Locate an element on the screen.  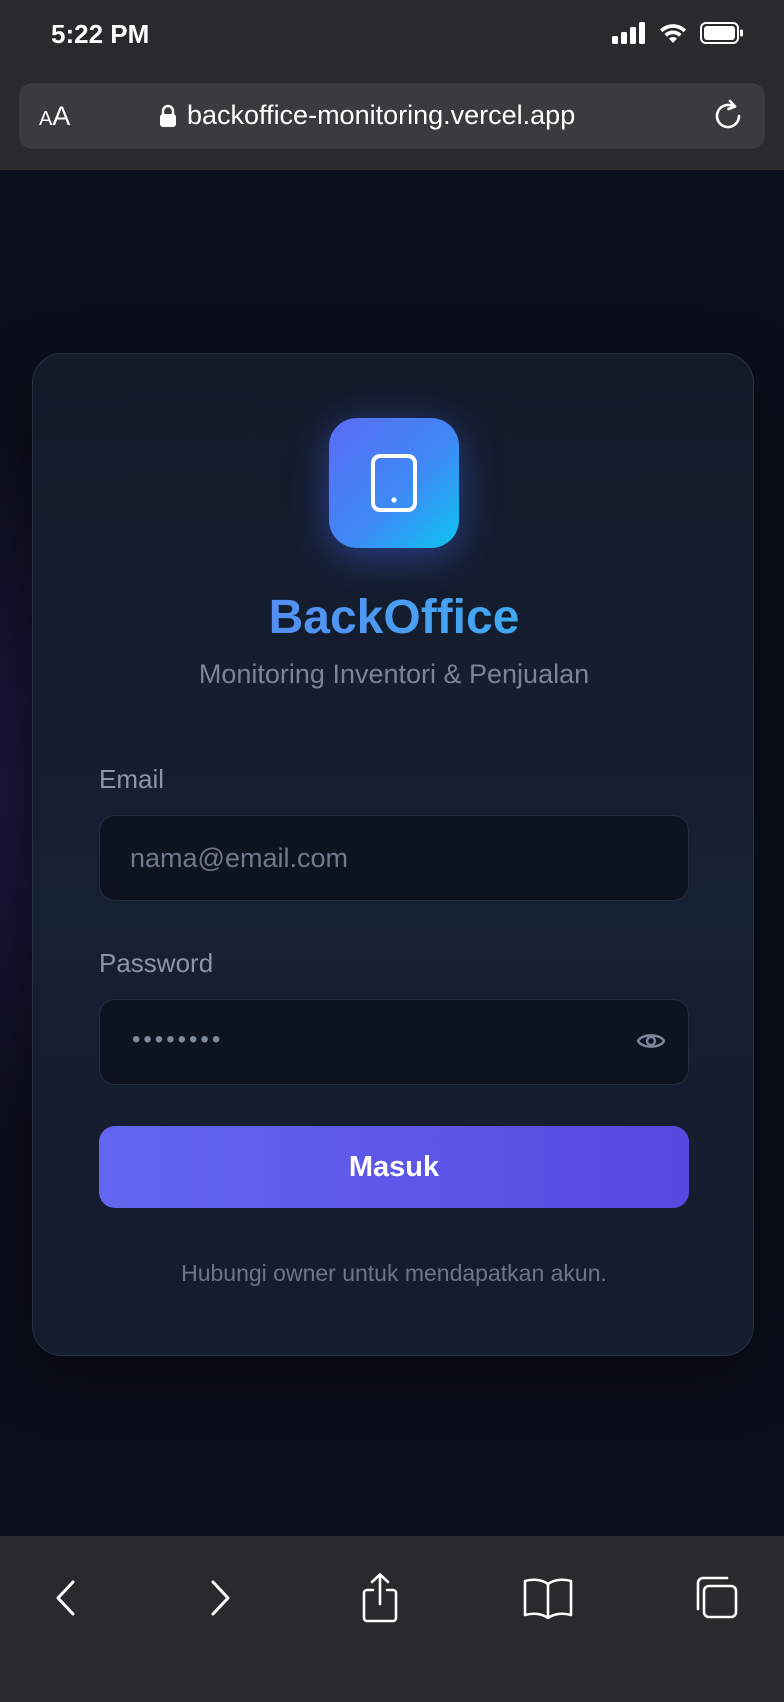
forward-button is located at coordinates (220, 1598).